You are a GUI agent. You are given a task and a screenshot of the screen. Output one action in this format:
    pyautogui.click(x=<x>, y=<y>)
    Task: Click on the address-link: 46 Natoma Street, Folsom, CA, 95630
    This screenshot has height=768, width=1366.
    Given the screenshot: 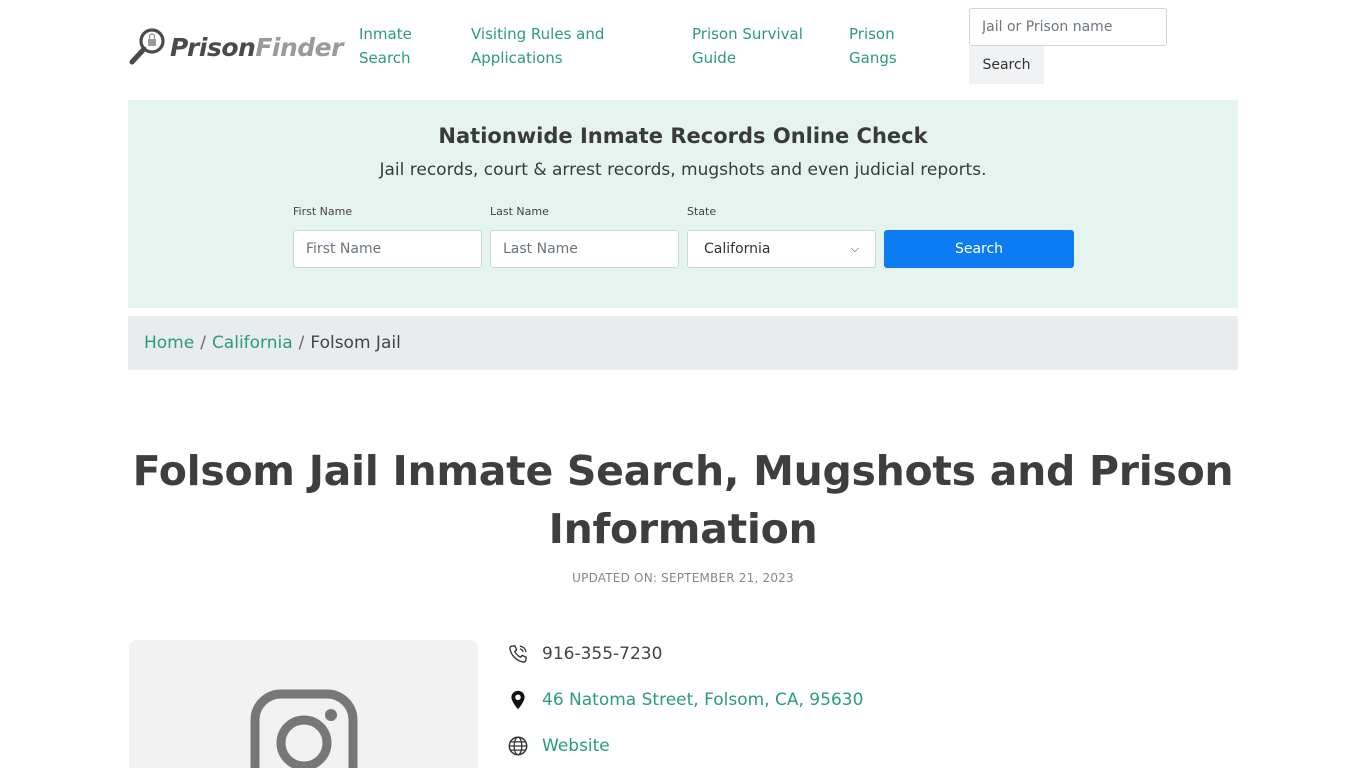 What is the action you would take?
    pyautogui.click(x=702, y=700)
    